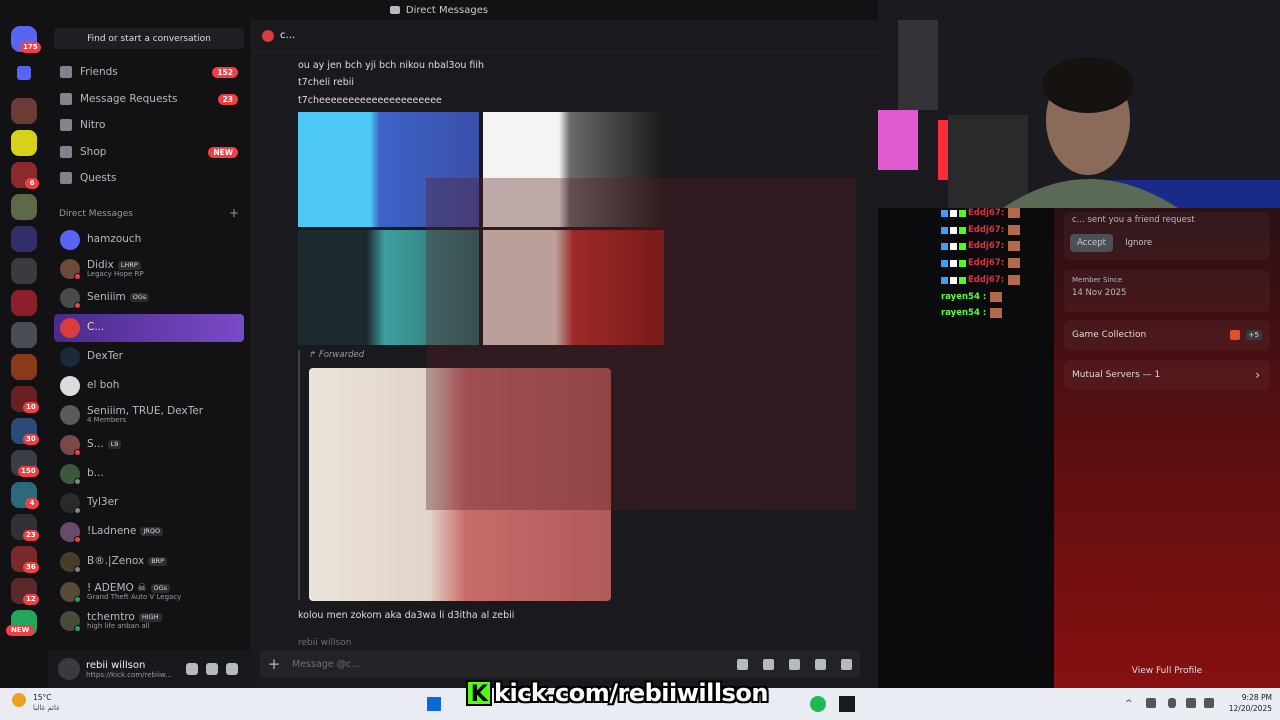  I want to click on dm-item: Seniiim OGs, so click(149, 298).